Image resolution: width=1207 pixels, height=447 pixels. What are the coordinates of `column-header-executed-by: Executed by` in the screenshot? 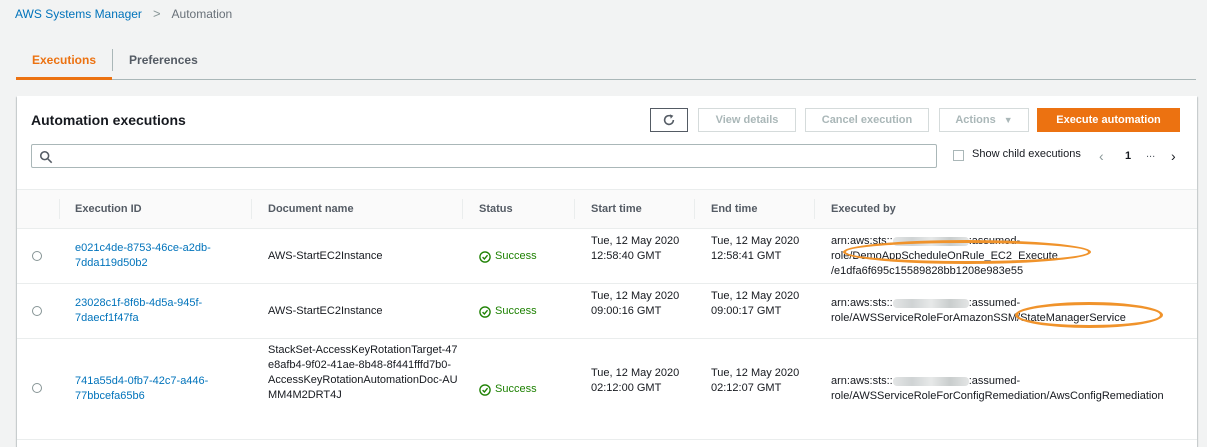 It's located at (863, 209).